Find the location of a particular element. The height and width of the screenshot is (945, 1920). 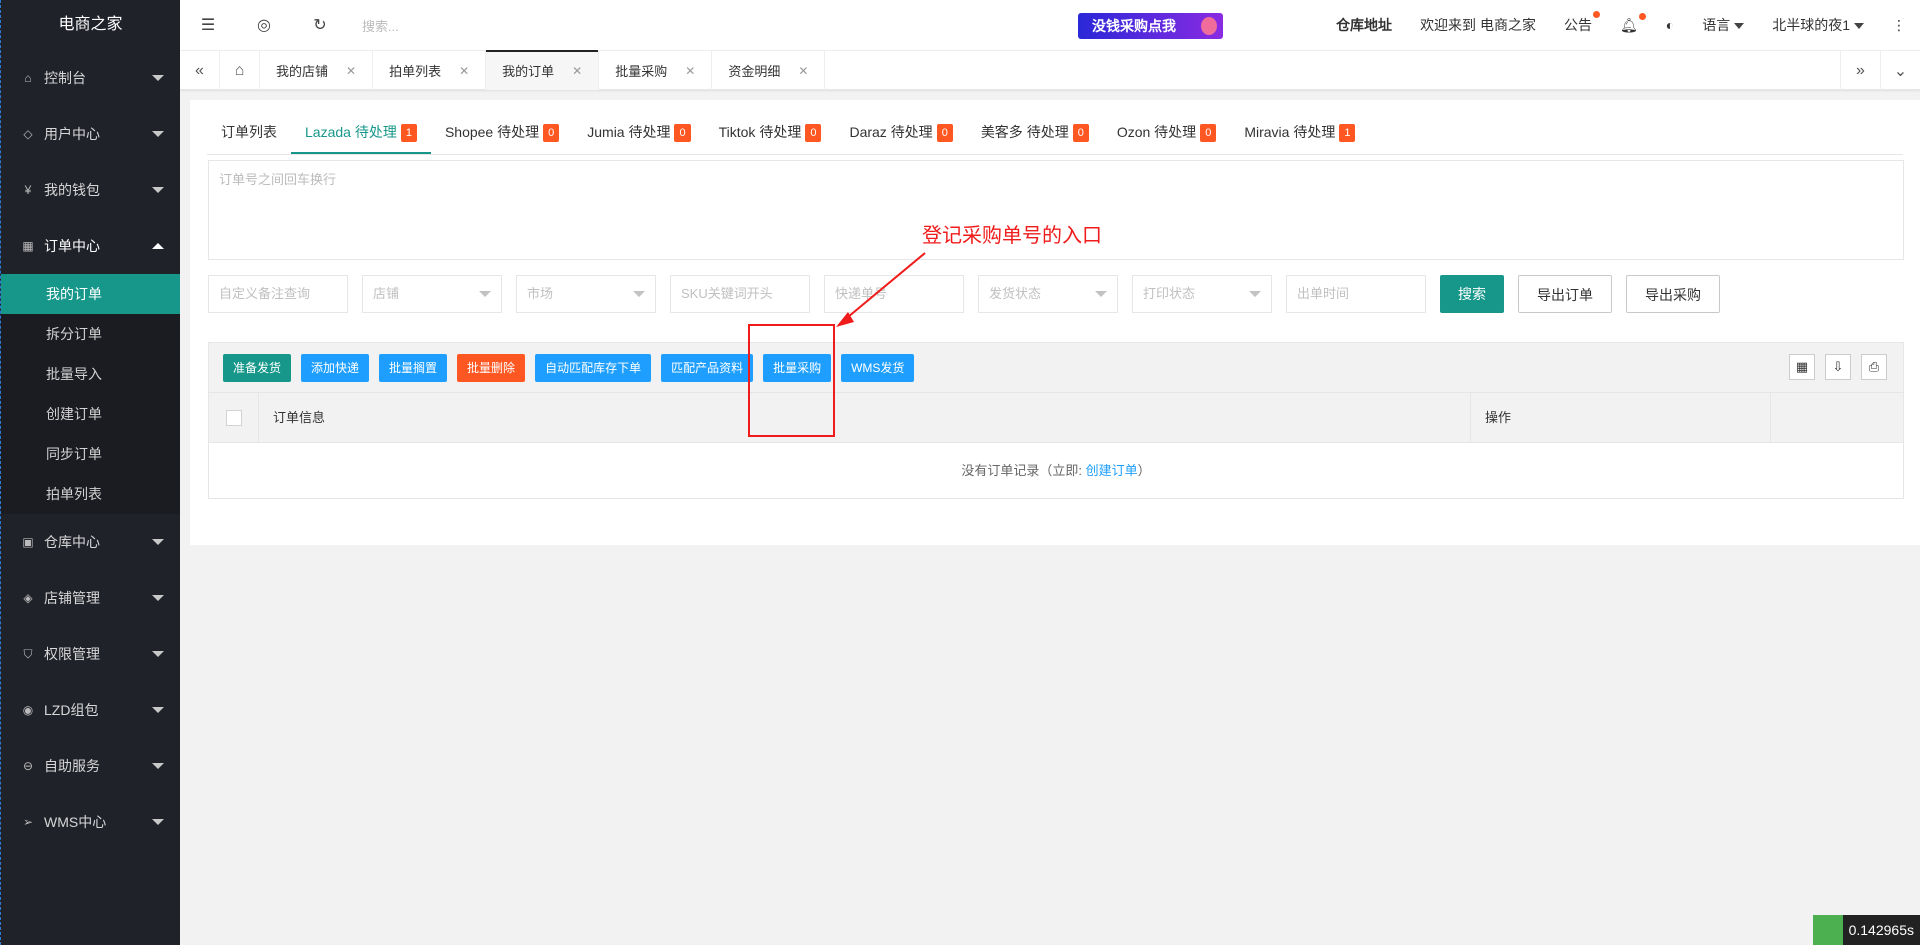

annotation-highlight-box is located at coordinates (791, 380).